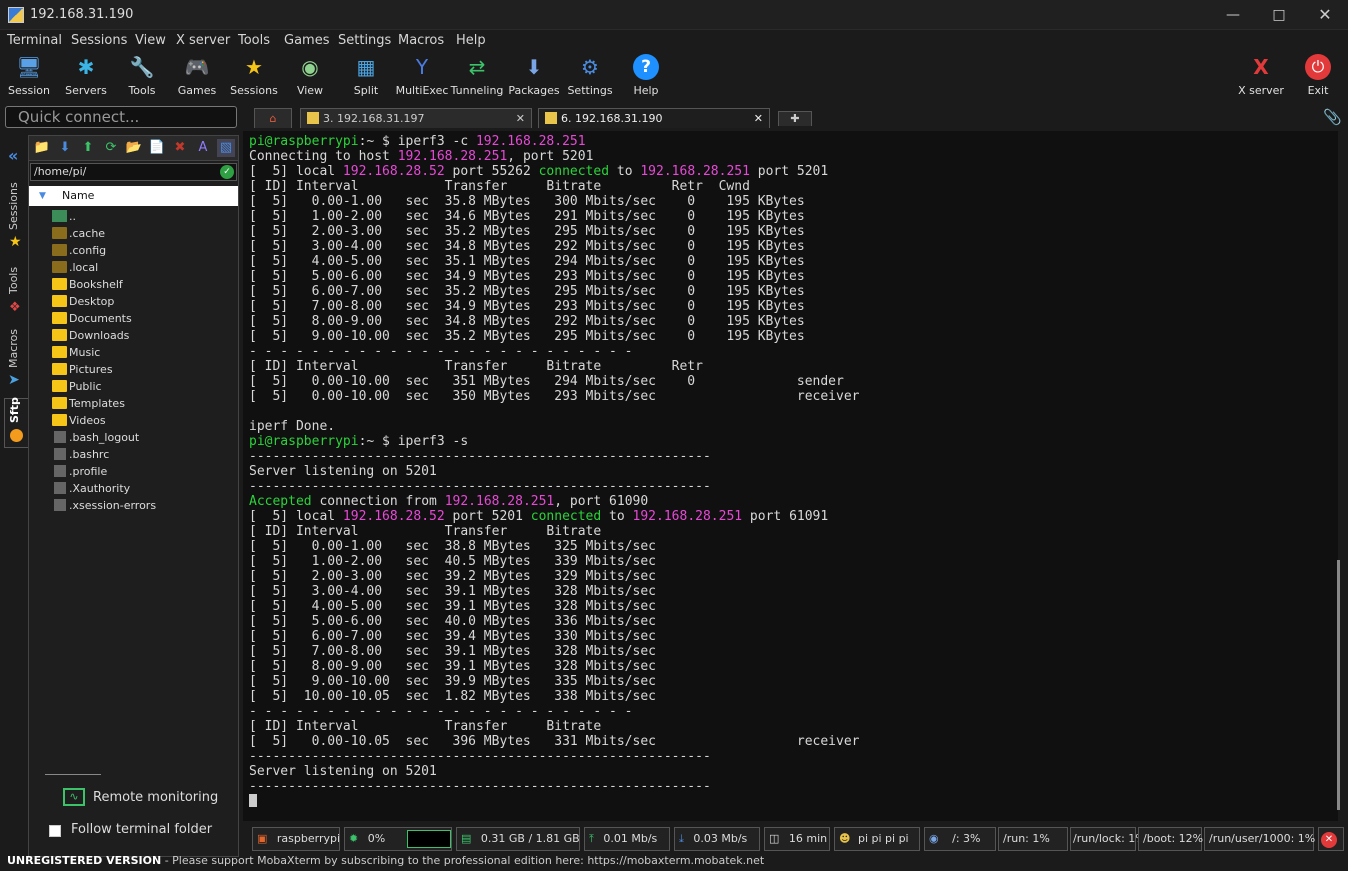 The height and width of the screenshot is (871, 1348). Describe the element at coordinates (88, 148) in the screenshot. I see `upload-icon: ⬆` at that location.